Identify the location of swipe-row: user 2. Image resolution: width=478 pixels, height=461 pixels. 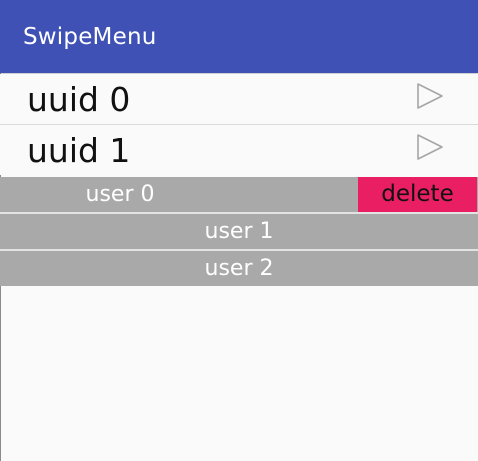
(239, 268).